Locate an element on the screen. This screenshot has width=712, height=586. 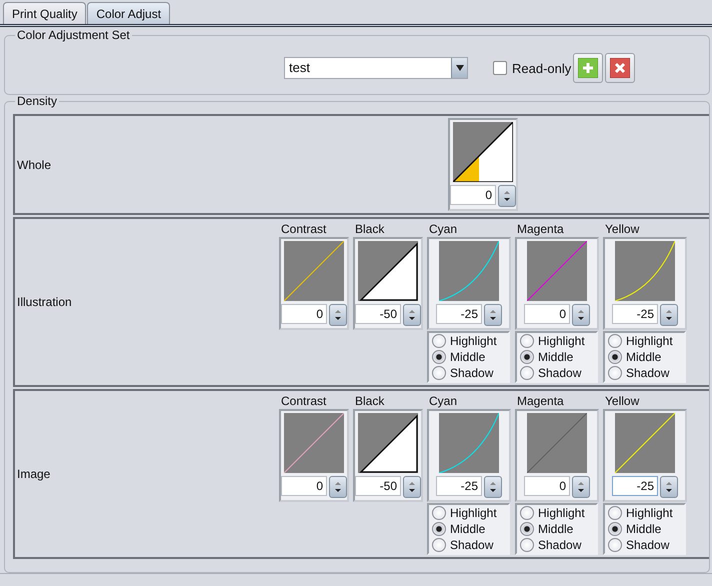
tab: Color Adjust is located at coordinates (128, 13).